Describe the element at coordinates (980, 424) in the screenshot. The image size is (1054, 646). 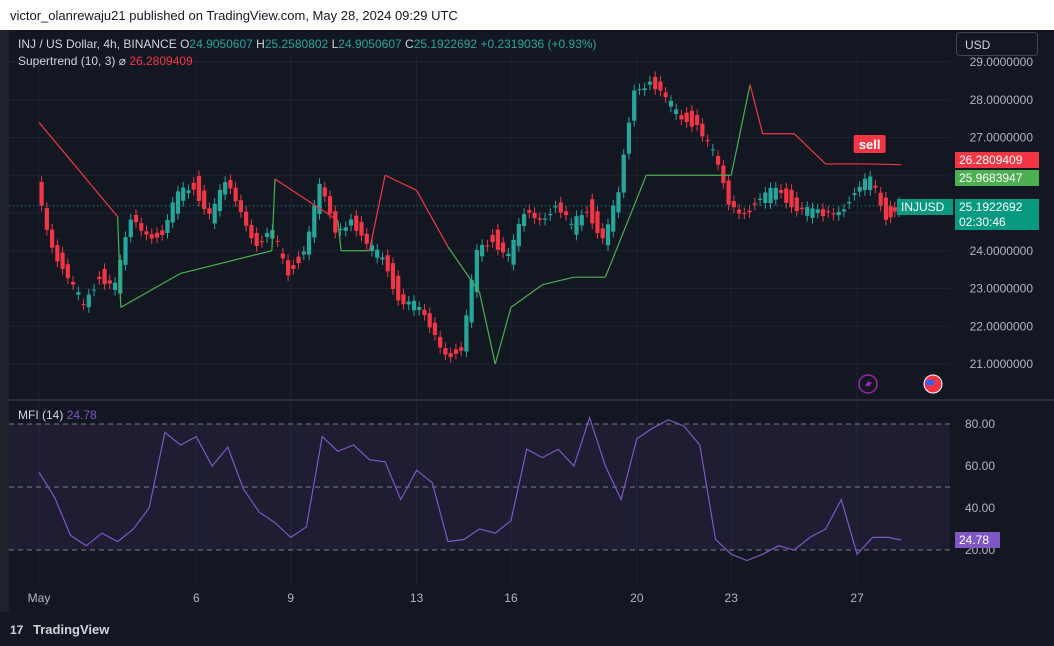
I see `mfi-axis-tick: 80.00` at that location.